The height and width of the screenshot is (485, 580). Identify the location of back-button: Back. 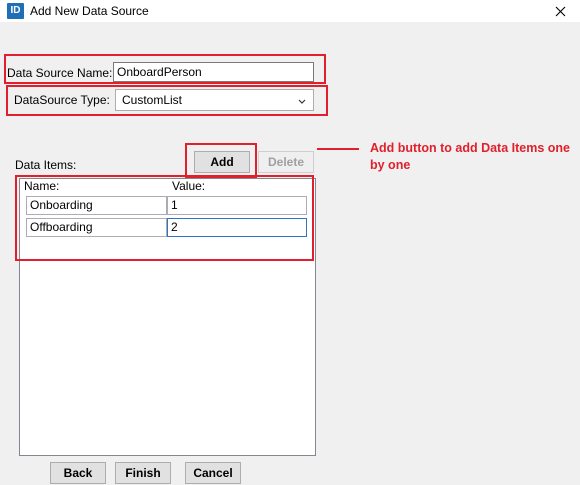
(78, 473).